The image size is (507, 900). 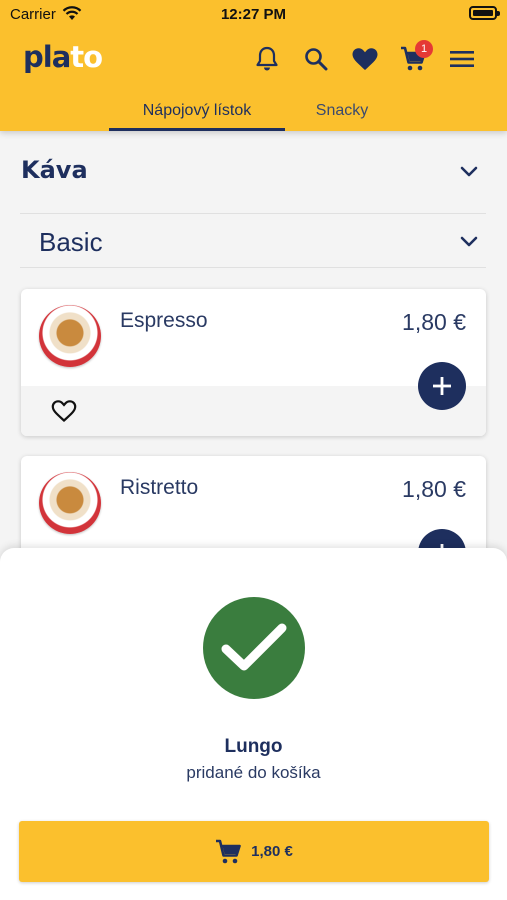 I want to click on notifications-button, so click(x=267, y=59).